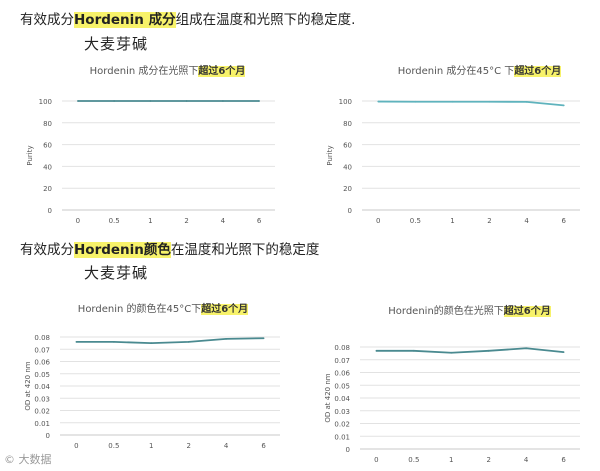  What do you see at coordinates (28, 385) in the screenshot?
I see `y-axis-label: OD at 420 nm` at bounding box center [28, 385].